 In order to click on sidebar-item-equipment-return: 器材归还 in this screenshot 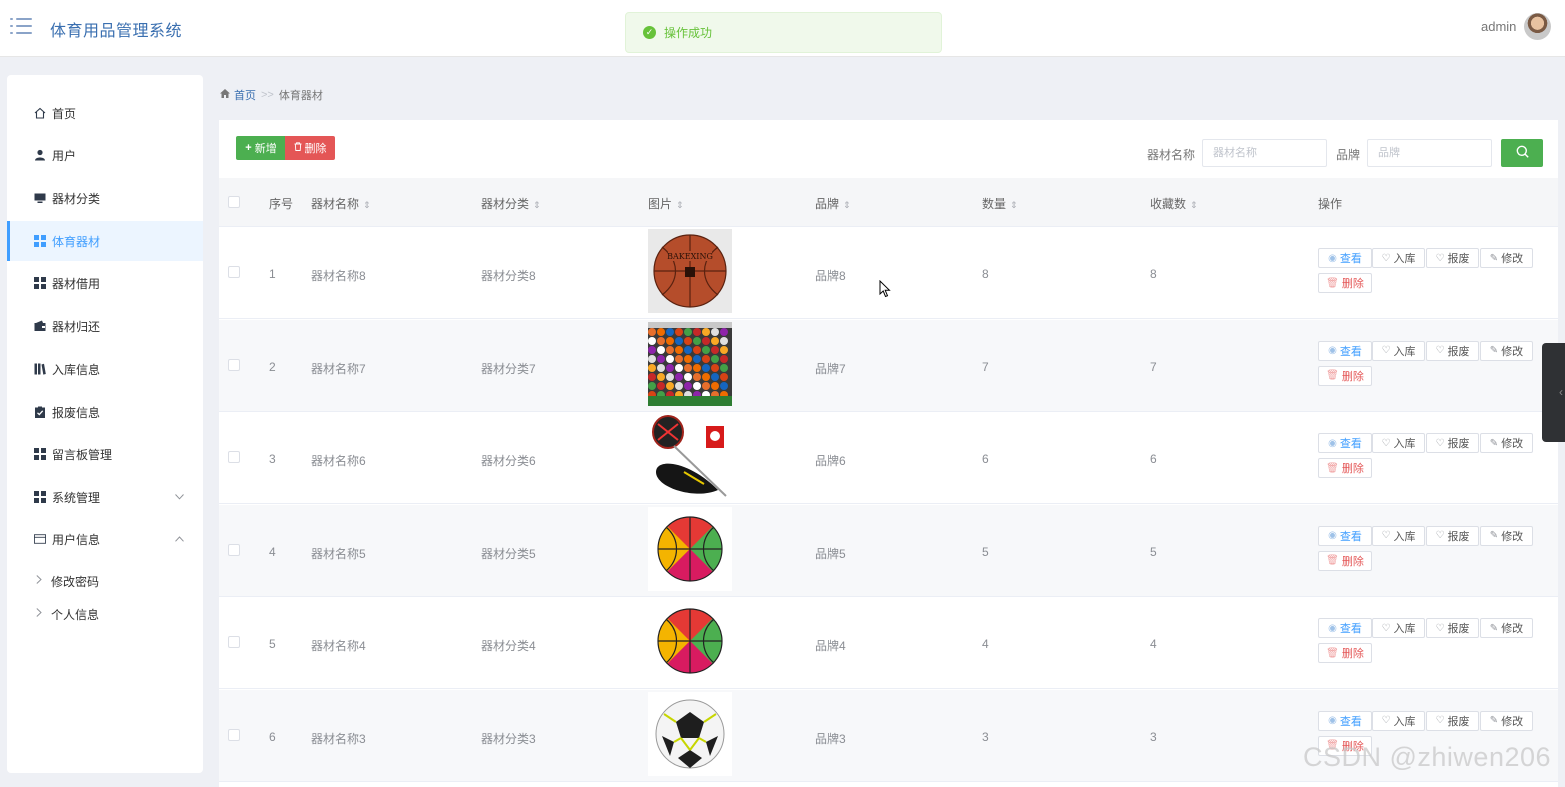, I will do `click(105, 326)`.